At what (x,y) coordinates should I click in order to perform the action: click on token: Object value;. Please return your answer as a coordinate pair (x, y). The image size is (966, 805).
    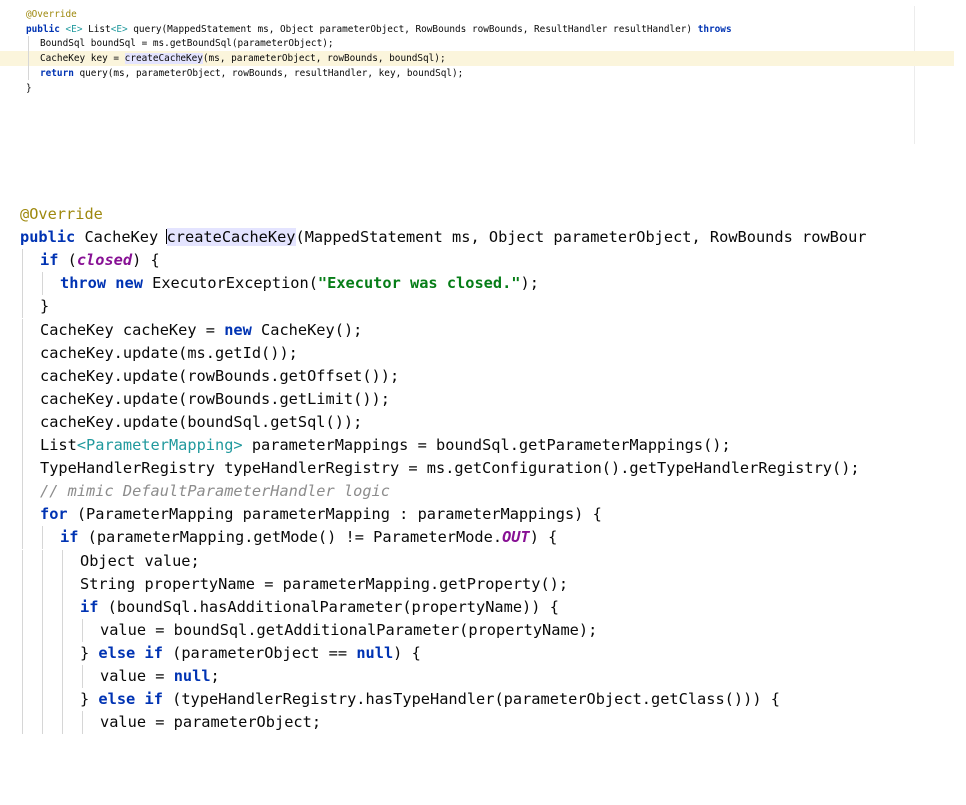
    Looking at the image, I should click on (140, 560).